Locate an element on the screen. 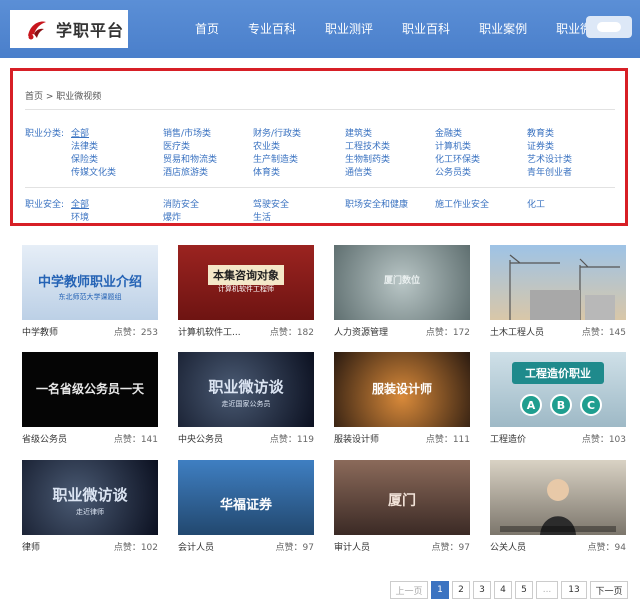  page-4-button: 4 is located at coordinates (503, 590).